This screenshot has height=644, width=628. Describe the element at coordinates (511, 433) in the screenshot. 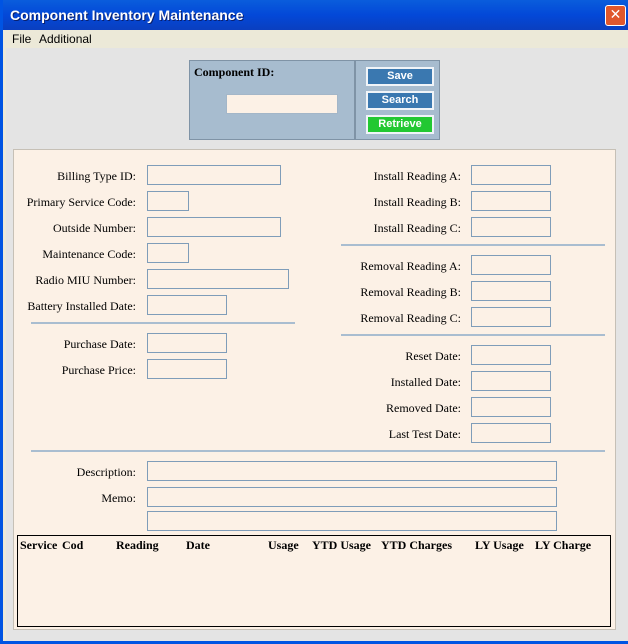

I see `last-test-date-field` at that location.